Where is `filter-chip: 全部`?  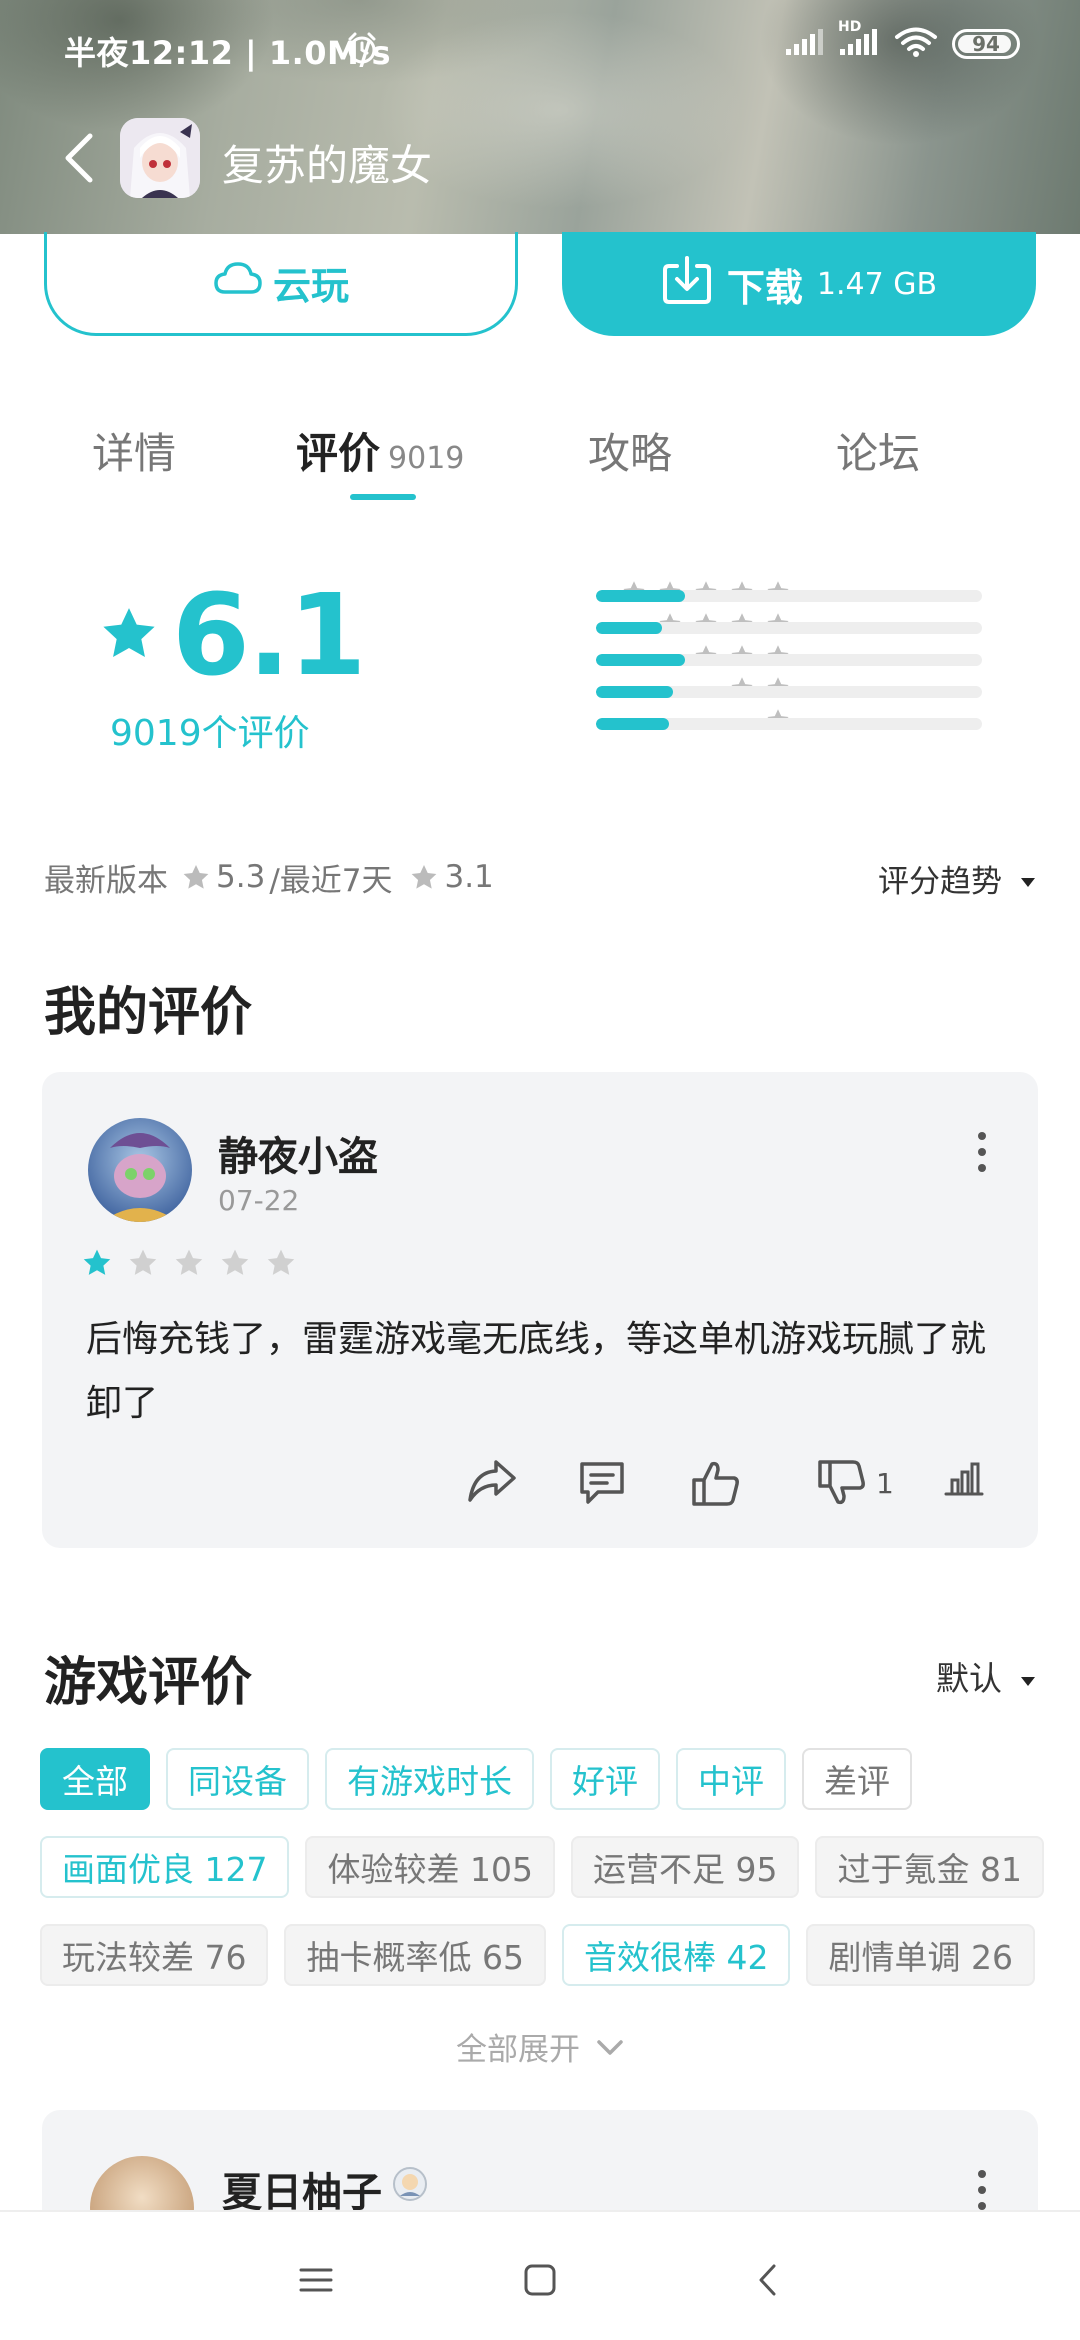
filter-chip: 全部 is located at coordinates (95, 1779).